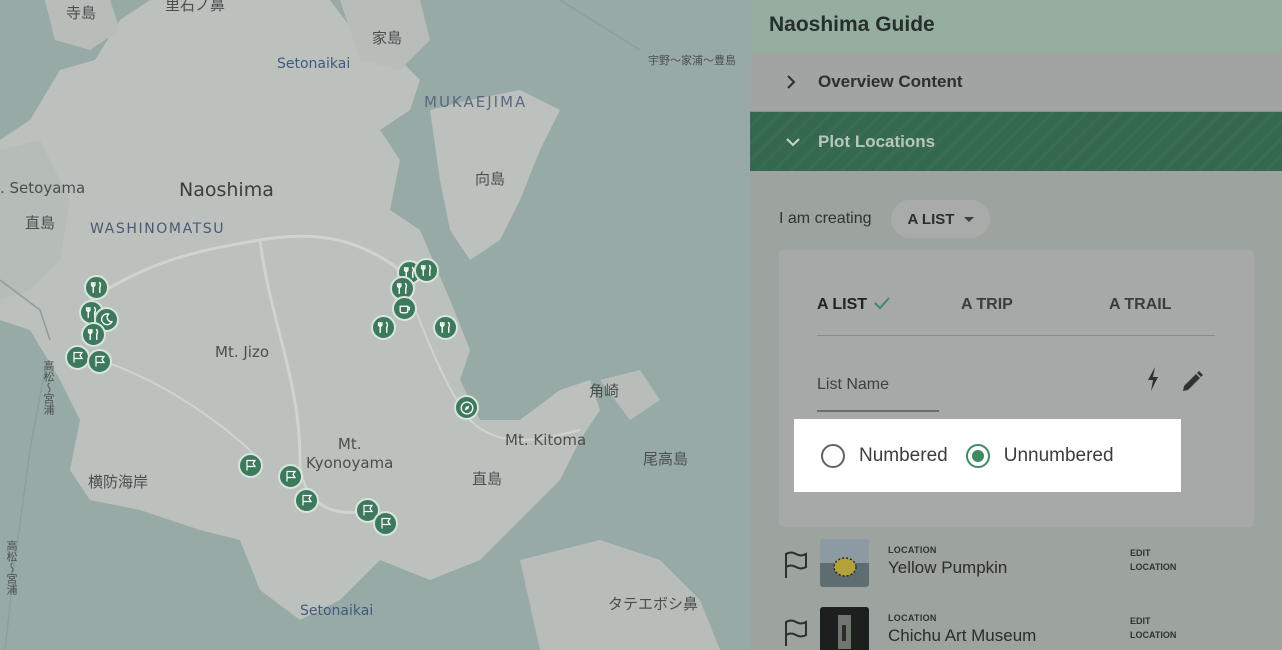 This screenshot has height=650, width=1282. Describe the element at coordinates (40, 223) in the screenshot. I see `map-label-naoshima-kanji-left: 直島` at that location.